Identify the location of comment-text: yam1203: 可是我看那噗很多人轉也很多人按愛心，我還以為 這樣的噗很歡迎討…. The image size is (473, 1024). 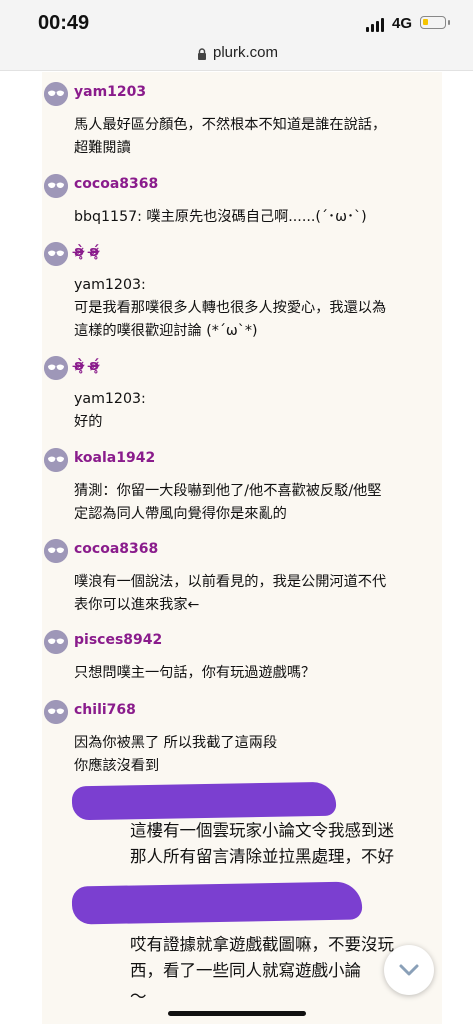
(230, 308).